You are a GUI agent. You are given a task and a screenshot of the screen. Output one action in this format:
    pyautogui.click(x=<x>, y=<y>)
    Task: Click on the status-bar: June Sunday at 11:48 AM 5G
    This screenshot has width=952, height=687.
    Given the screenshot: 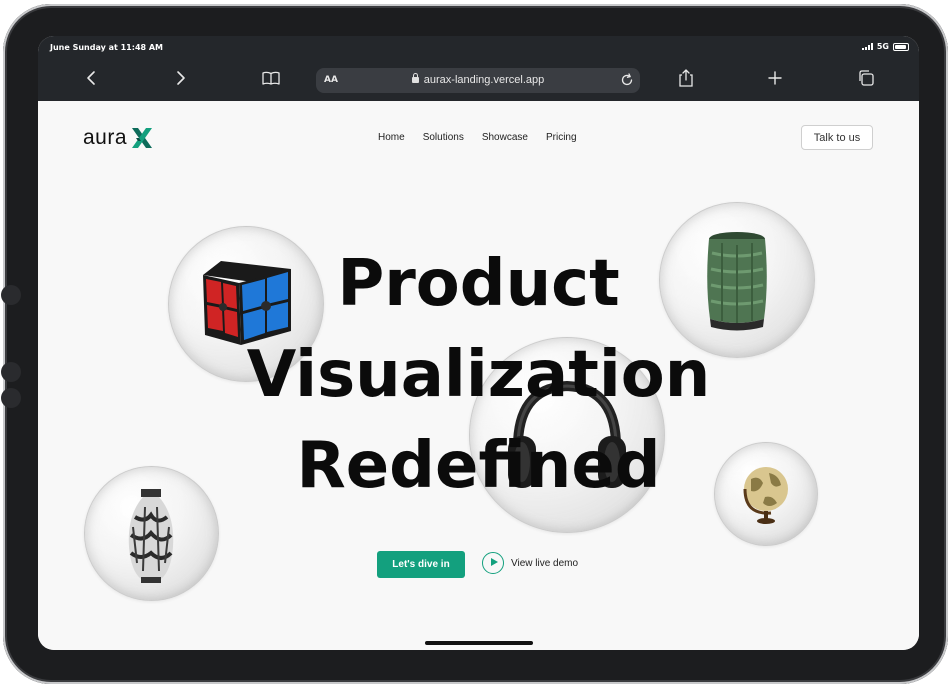 What is the action you would take?
    pyautogui.click(x=478, y=47)
    